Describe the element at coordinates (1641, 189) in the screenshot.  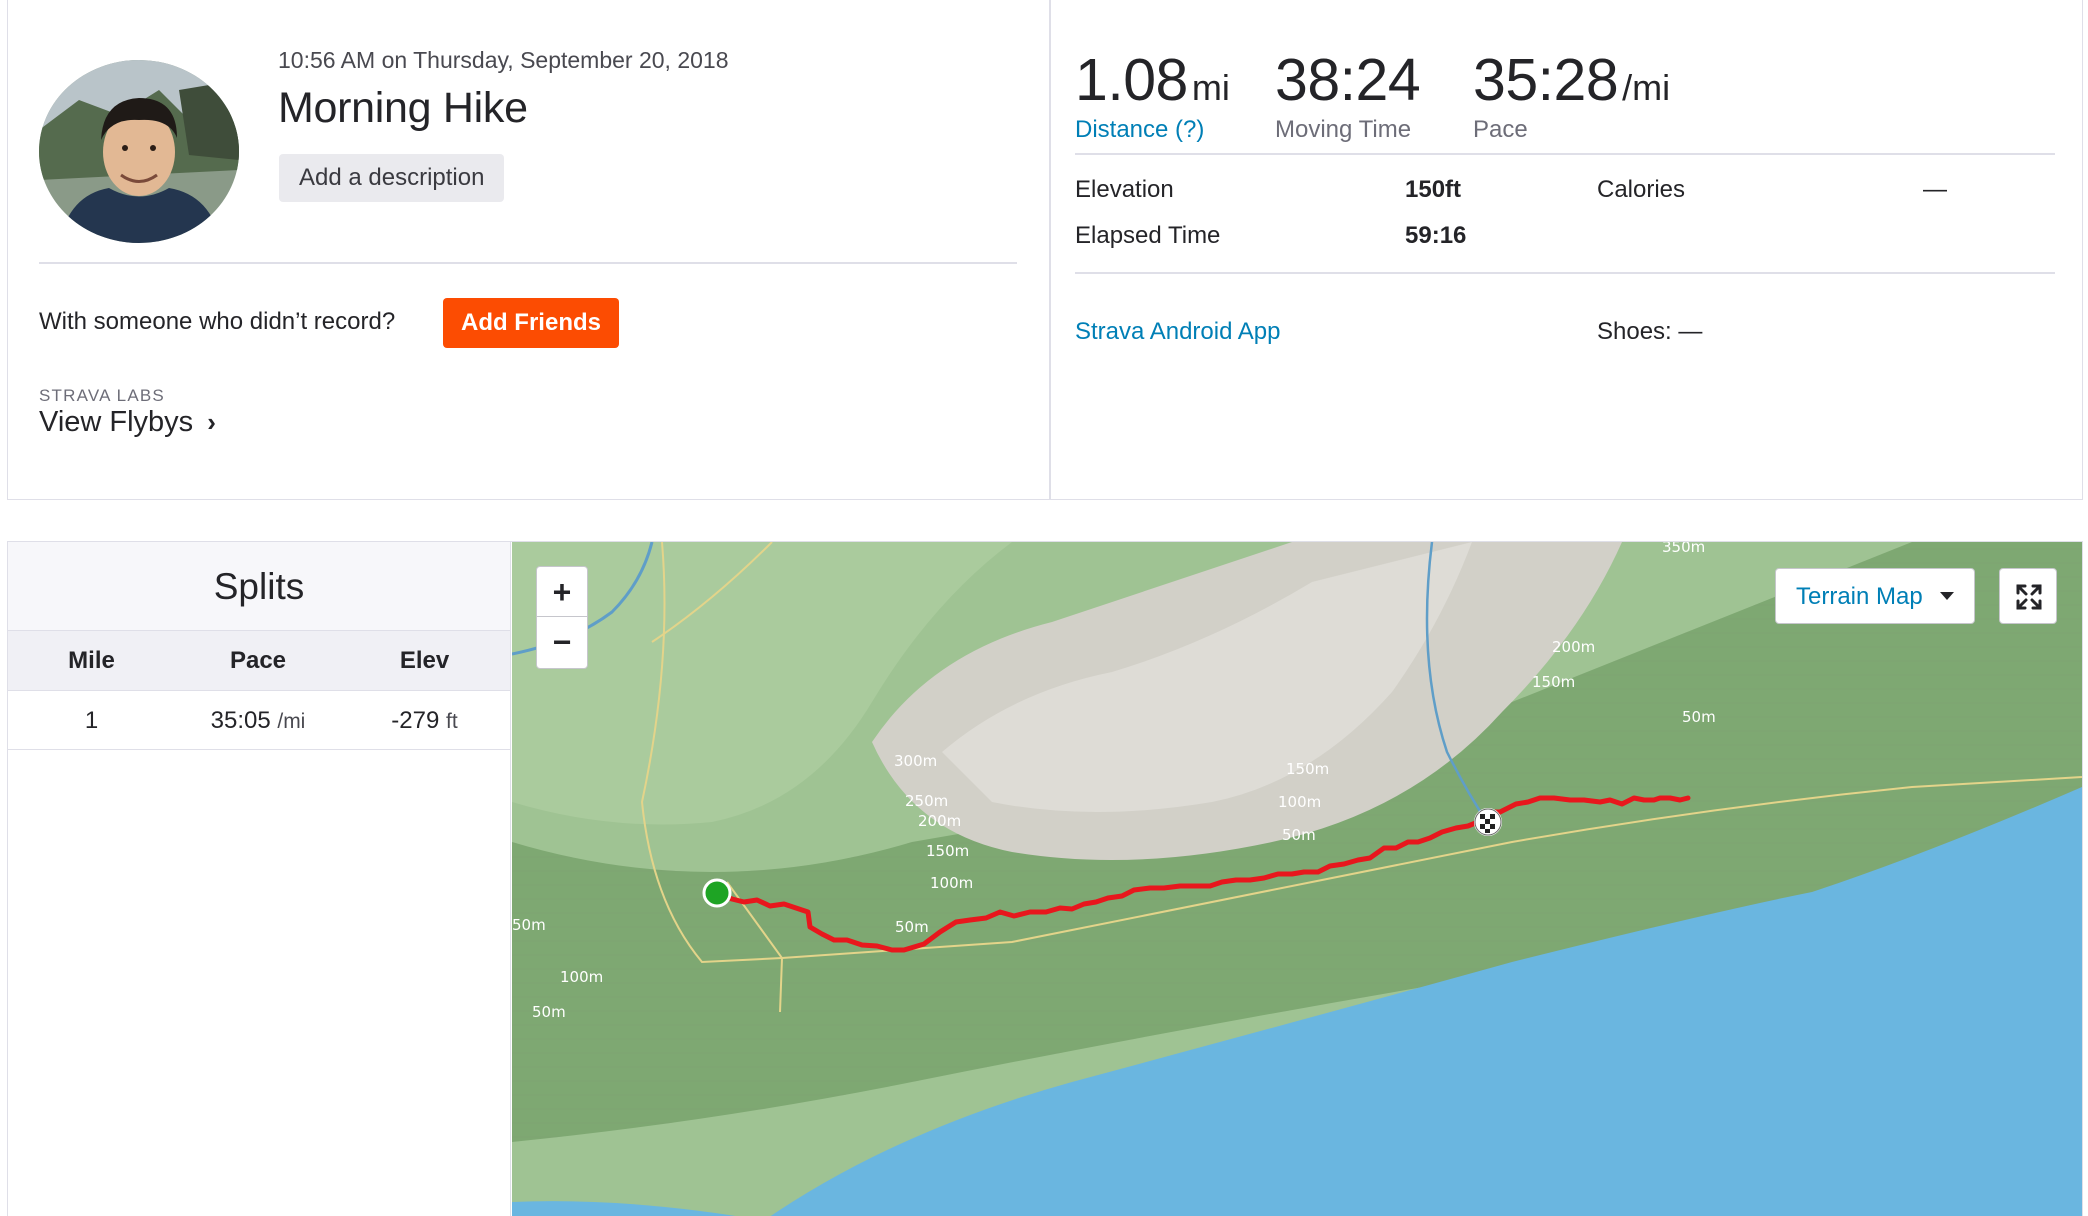
I see `calories-label: Calories` at that location.